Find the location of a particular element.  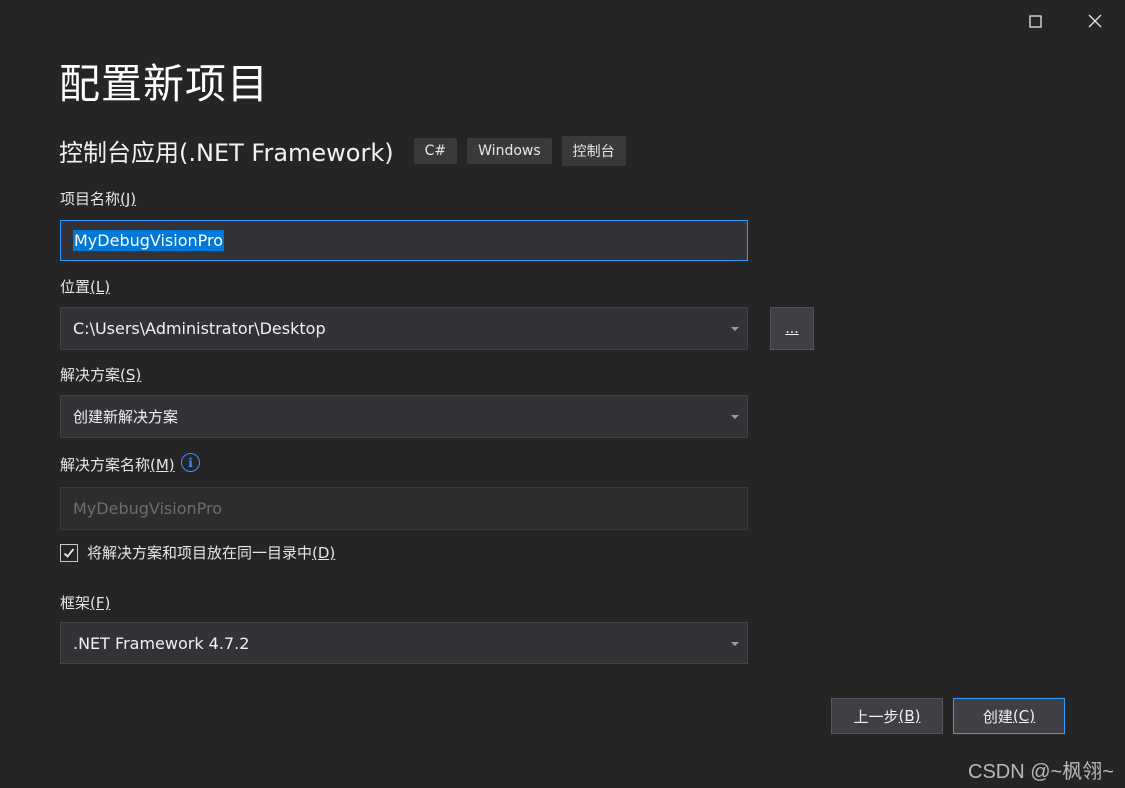

solution-name-label: 解决方案名称(M) is located at coordinates (117, 465).